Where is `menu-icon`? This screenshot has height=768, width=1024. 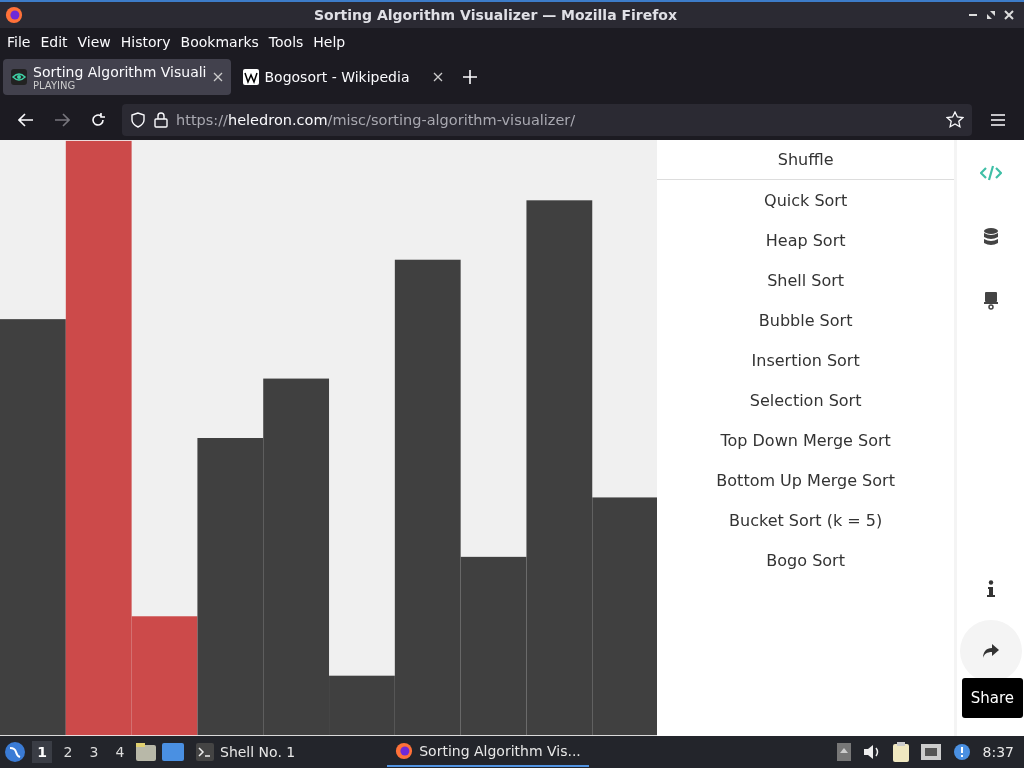
menu-icon is located at coordinates (998, 119).